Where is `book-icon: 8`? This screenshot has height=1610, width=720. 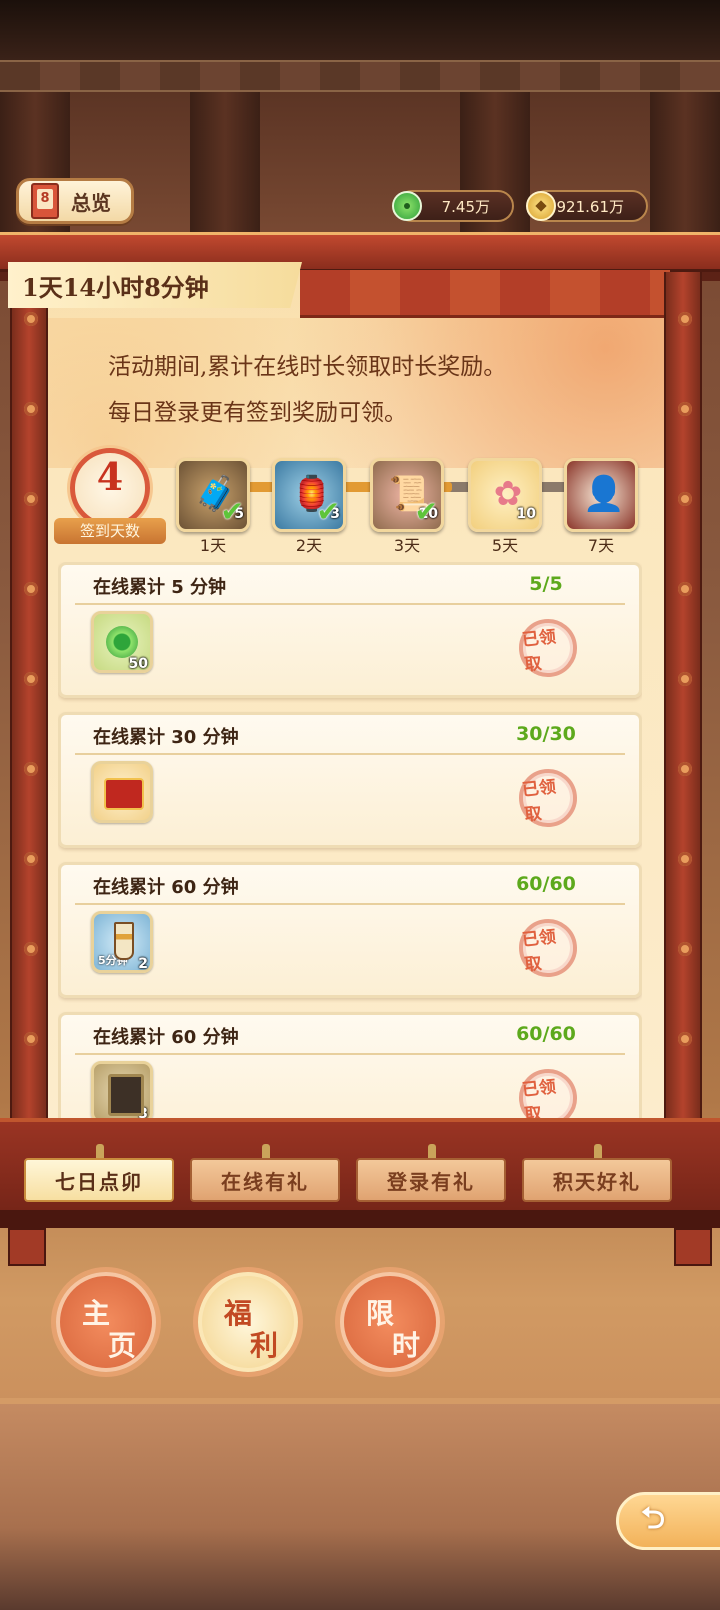
book-icon: 8 is located at coordinates (45, 201).